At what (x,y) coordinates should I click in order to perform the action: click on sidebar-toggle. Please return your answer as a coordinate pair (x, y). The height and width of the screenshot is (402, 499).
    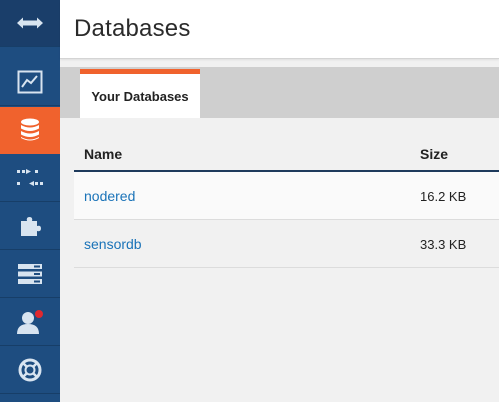
    Looking at the image, I should click on (30, 23).